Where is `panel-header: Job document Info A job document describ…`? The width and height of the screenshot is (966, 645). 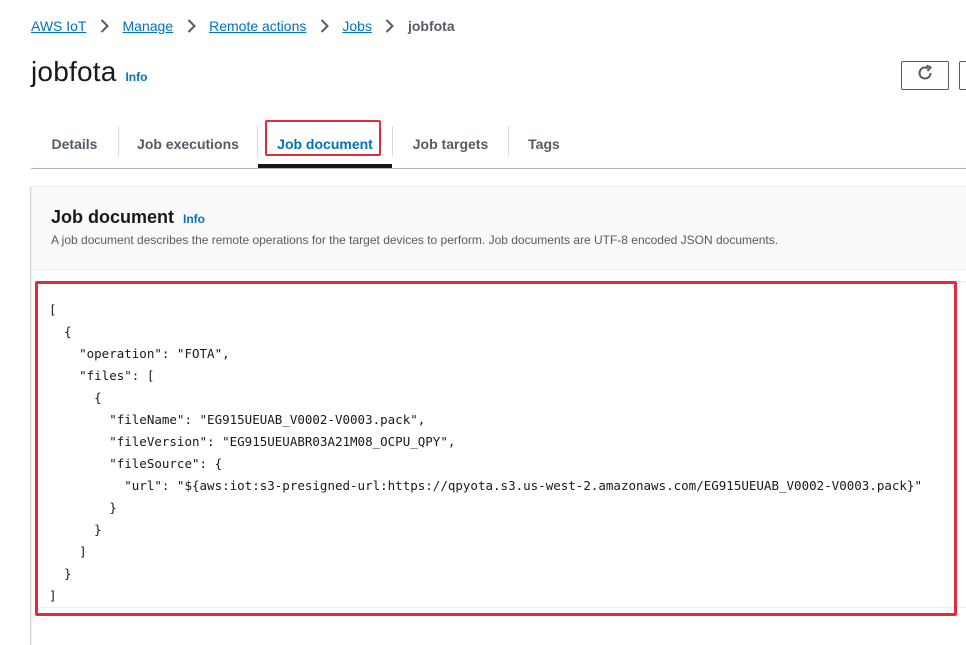
panel-header: Job document Info A job document describ… is located at coordinates (499, 228).